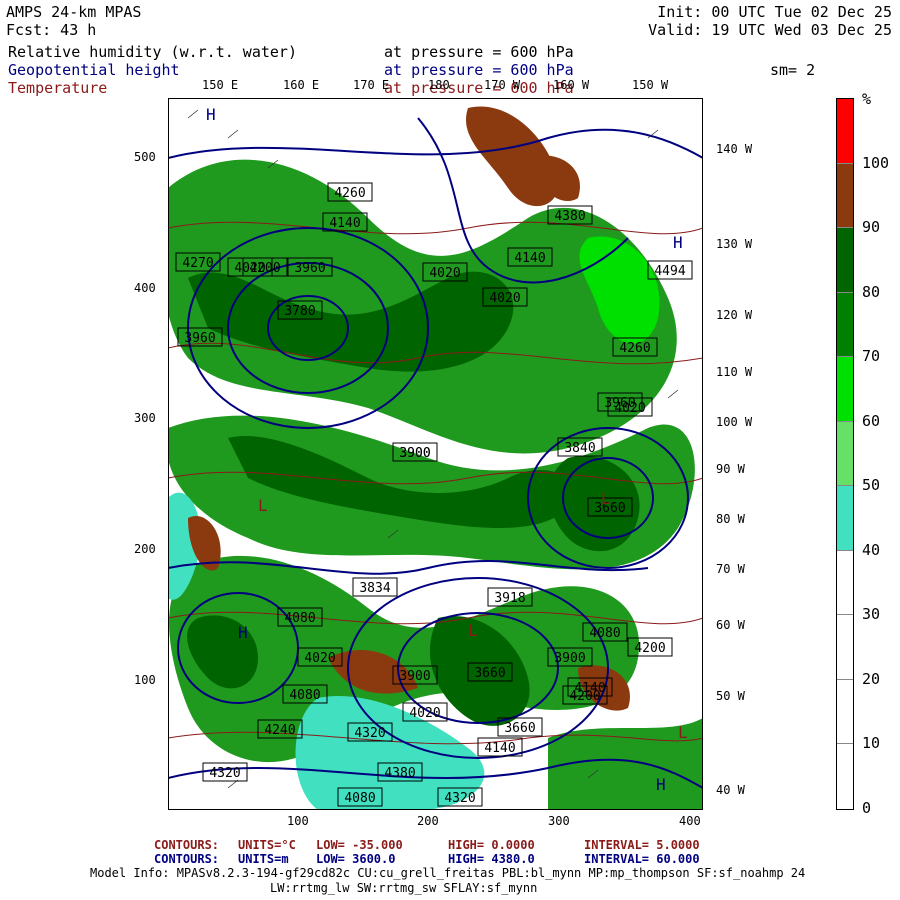  What do you see at coordinates (871, 549) in the screenshot?
I see `colorbar-label: 40` at bounding box center [871, 549].